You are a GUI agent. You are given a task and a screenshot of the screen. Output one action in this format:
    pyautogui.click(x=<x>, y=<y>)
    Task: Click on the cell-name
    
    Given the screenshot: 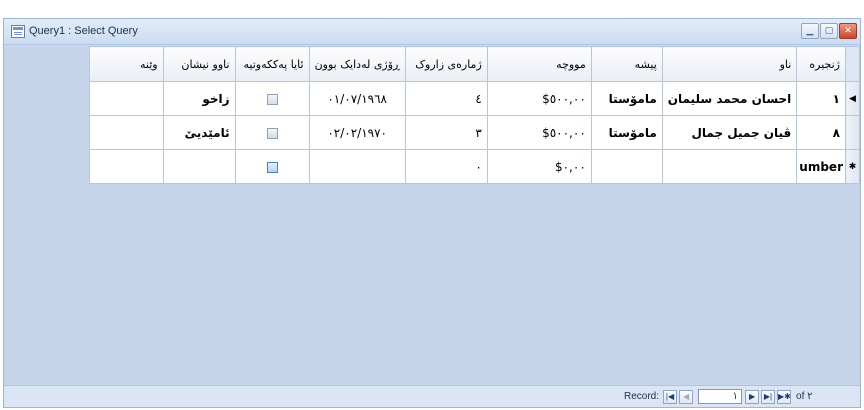 What is the action you would take?
    pyautogui.click(x=729, y=166)
    